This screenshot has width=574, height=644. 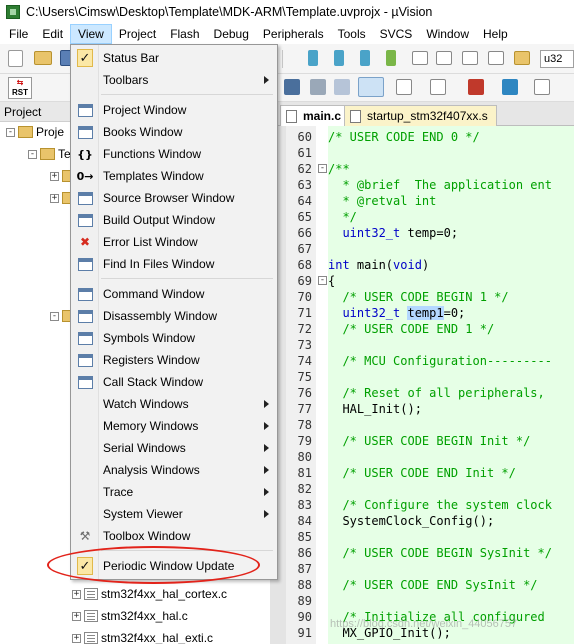 What do you see at coordinates (144, 448) in the screenshot?
I see `menu-item-label: Serial Windows` at bounding box center [144, 448].